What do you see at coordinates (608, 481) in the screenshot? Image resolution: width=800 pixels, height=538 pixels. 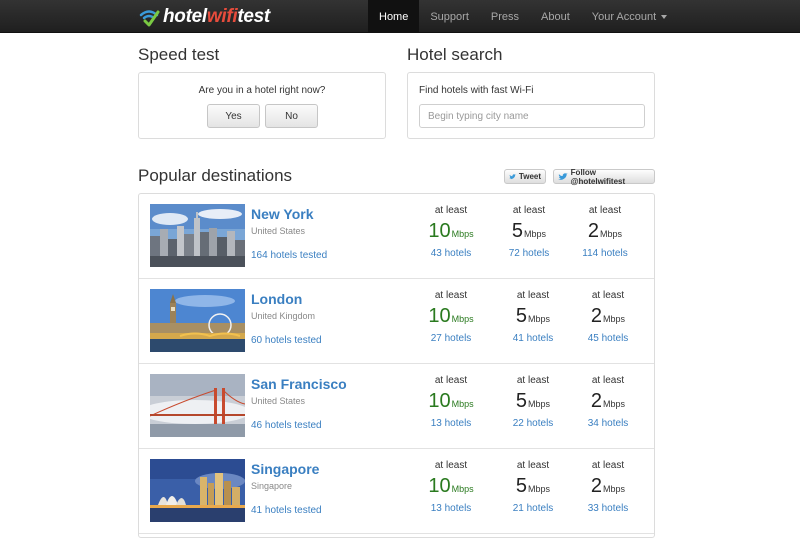 I see `speed-stat-2: at least 2Mbps 33 hotels` at bounding box center [608, 481].